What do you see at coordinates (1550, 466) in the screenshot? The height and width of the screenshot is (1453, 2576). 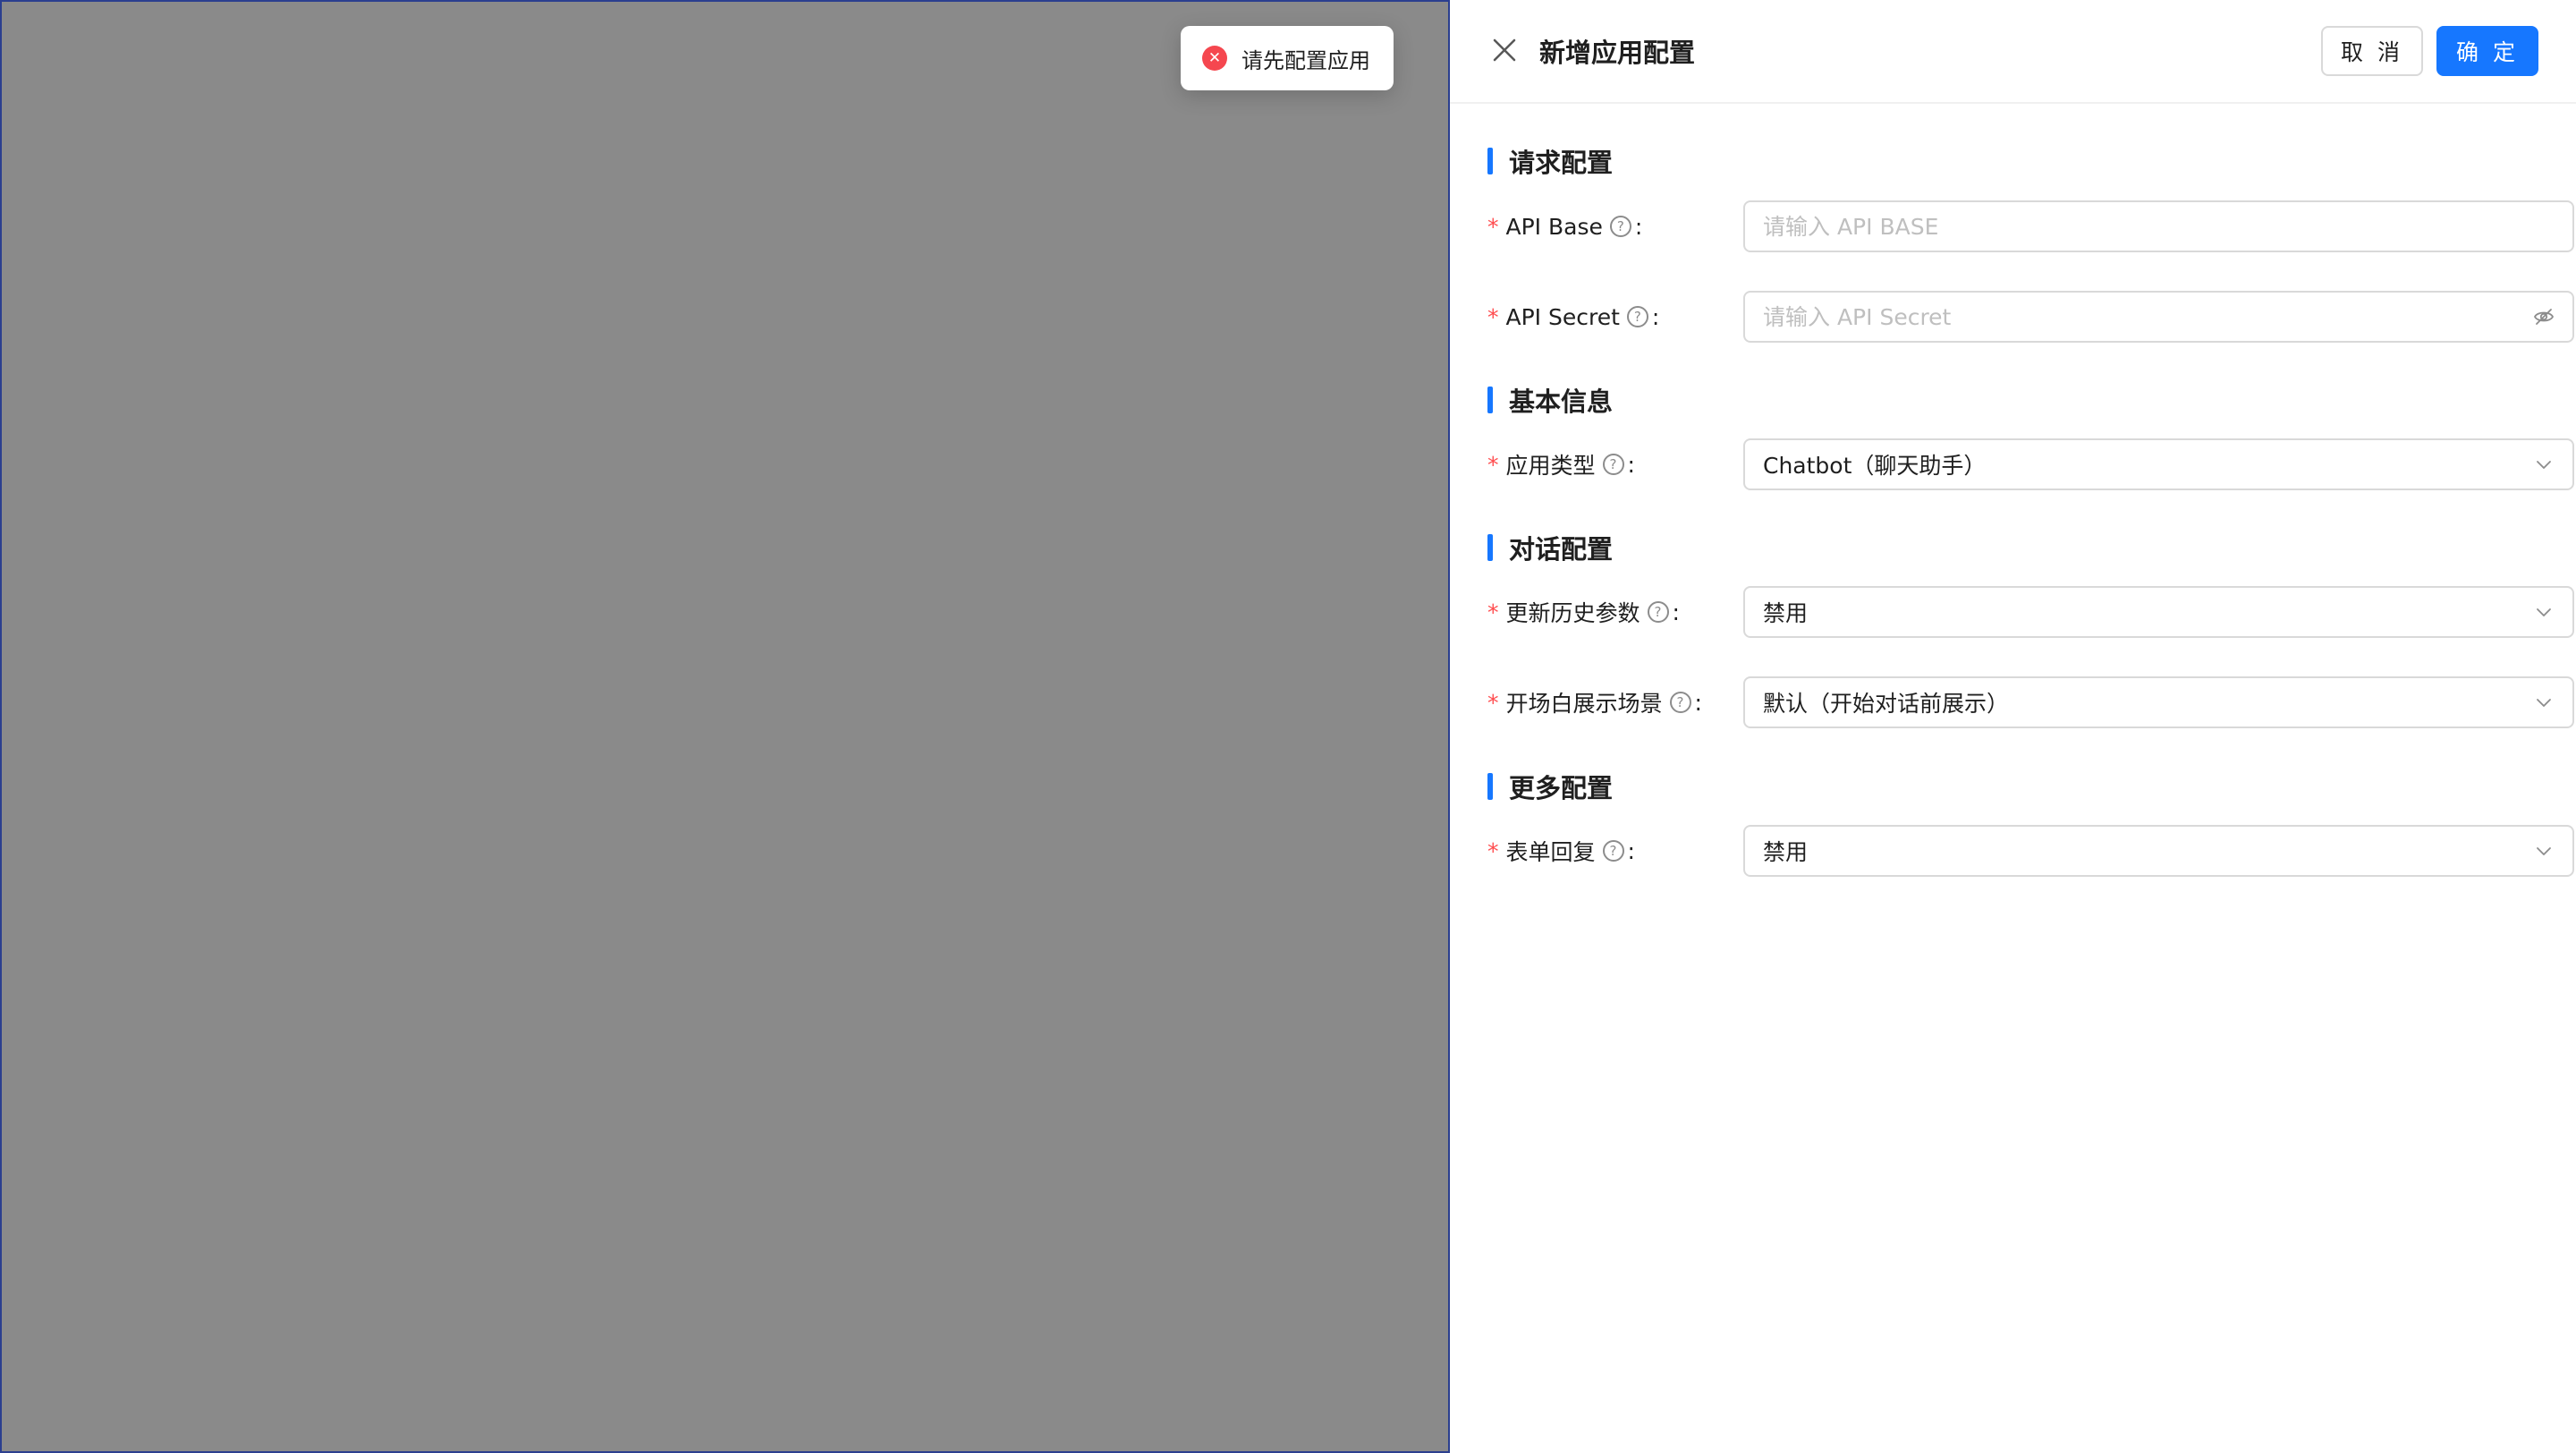 I see `app-type-label-text: 应用类型` at bounding box center [1550, 466].